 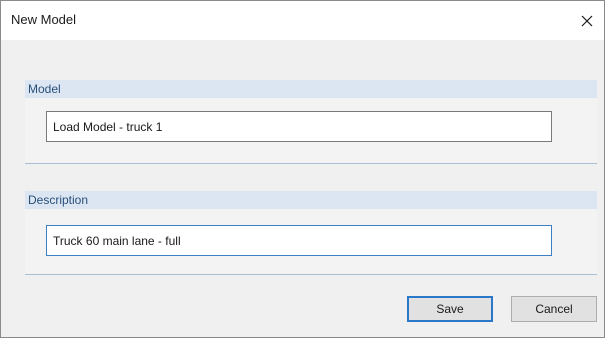 I want to click on description-input, so click(x=299, y=240).